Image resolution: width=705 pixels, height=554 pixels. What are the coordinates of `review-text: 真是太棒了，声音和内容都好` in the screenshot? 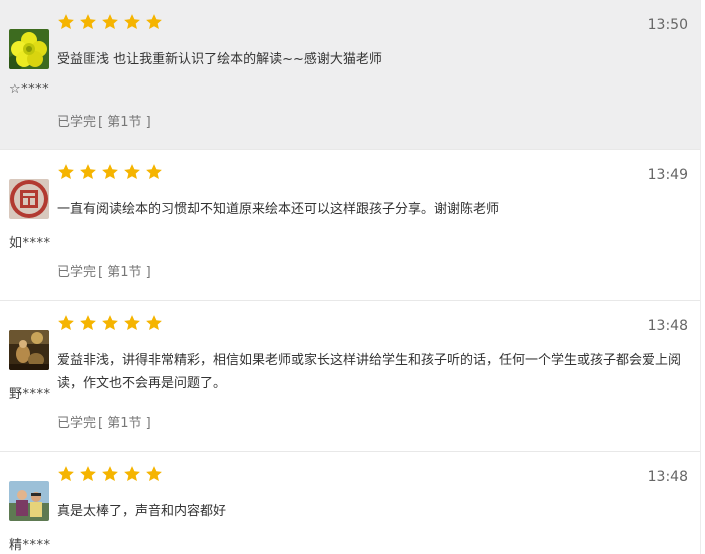 It's located at (142, 511).